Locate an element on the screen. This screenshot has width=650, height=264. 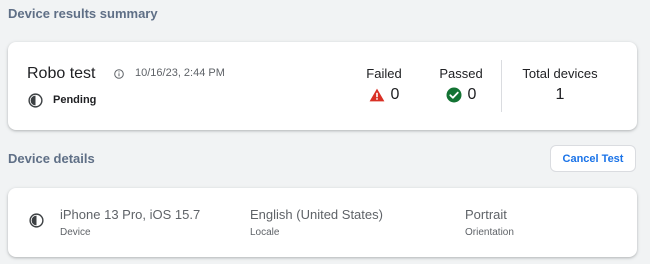
device-value: iPhone 13 Pro, iOS 15.7 is located at coordinates (130, 214).